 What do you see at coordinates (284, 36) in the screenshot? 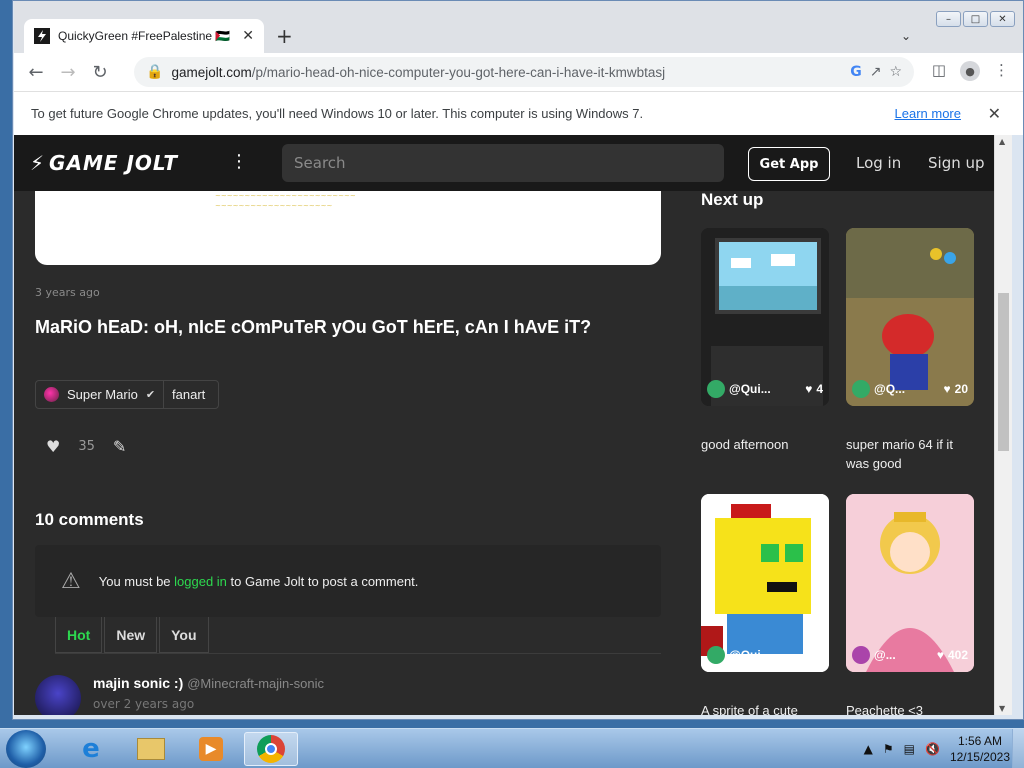
I see `new-tab-button: +` at bounding box center [284, 36].